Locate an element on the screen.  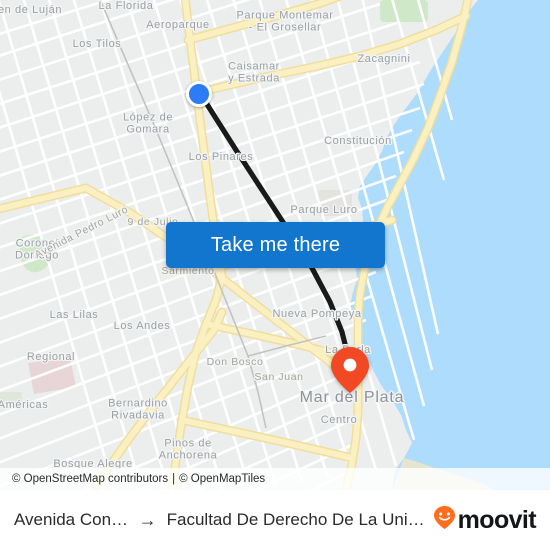
moovit-logo: moovit is located at coordinates (485, 520).